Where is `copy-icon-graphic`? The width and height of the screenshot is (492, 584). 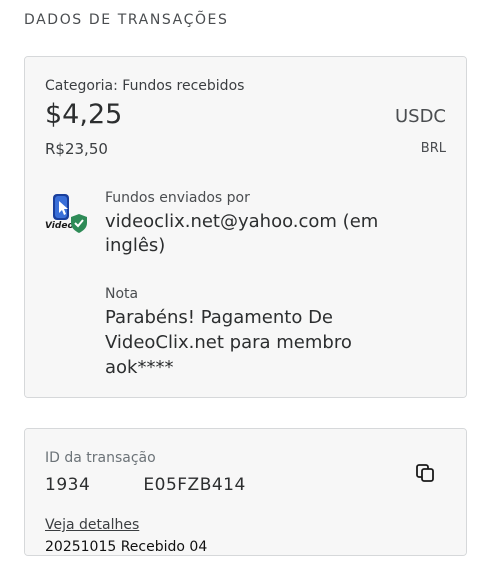 copy-icon-graphic is located at coordinates (425, 473).